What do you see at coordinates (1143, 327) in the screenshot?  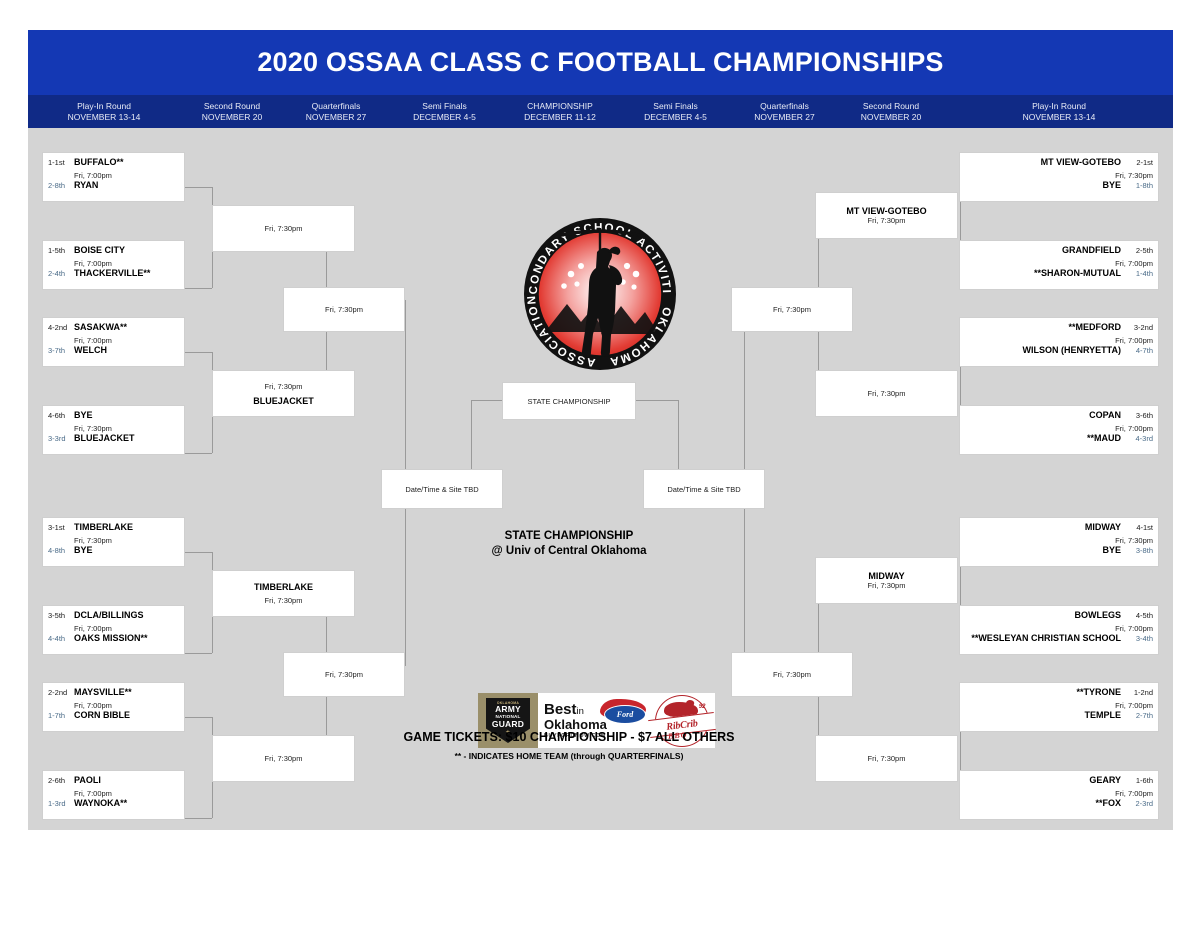 I see `seed: 3-2nd` at bounding box center [1143, 327].